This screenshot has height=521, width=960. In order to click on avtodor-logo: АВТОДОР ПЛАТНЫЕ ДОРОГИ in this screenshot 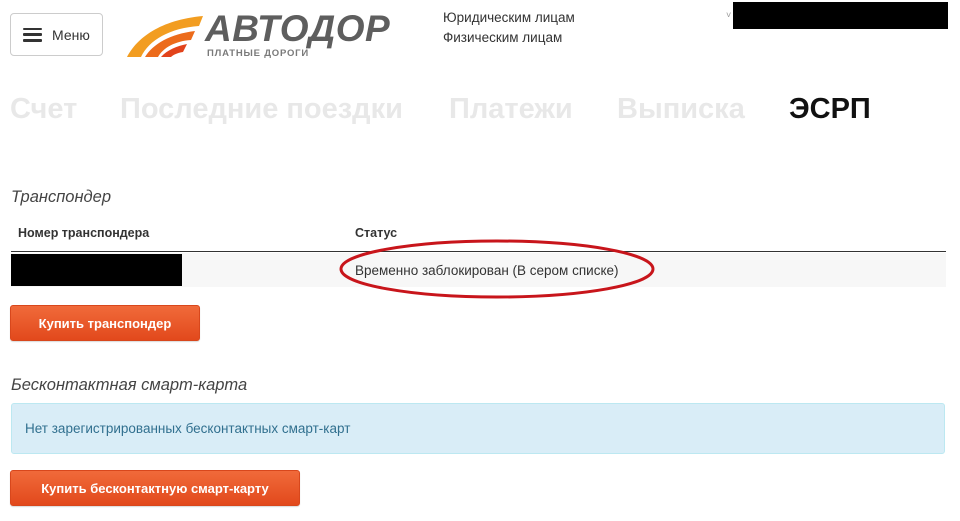, I will do `click(267, 34)`.